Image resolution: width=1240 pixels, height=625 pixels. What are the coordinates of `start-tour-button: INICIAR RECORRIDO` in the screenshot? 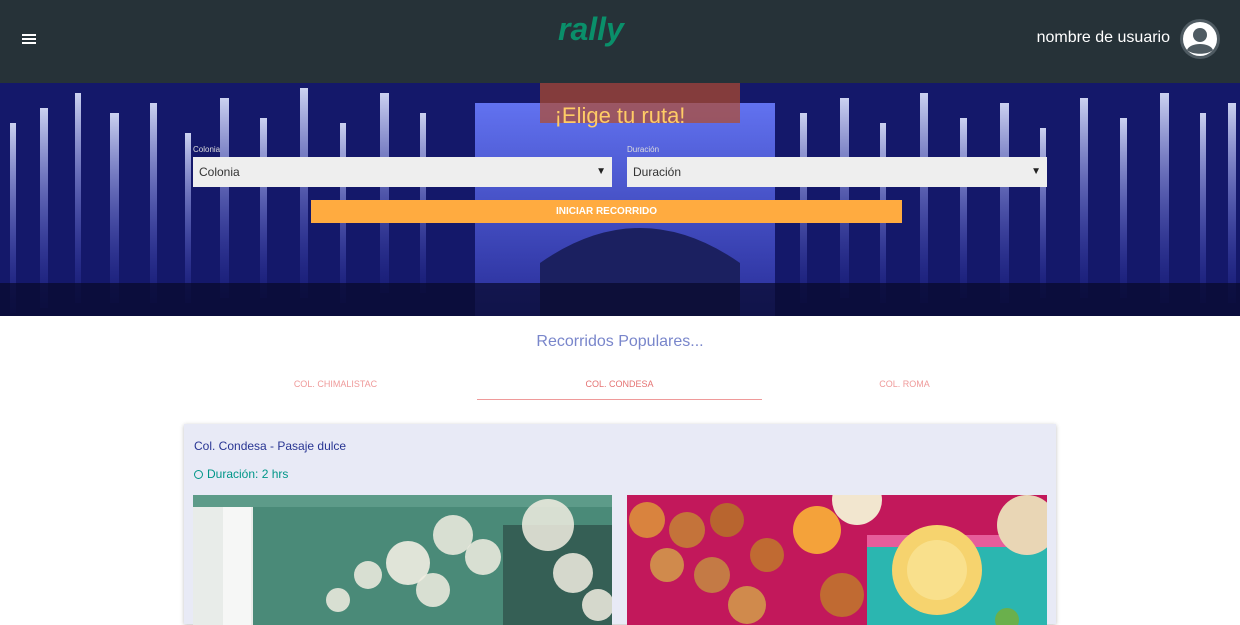 It's located at (606, 211).